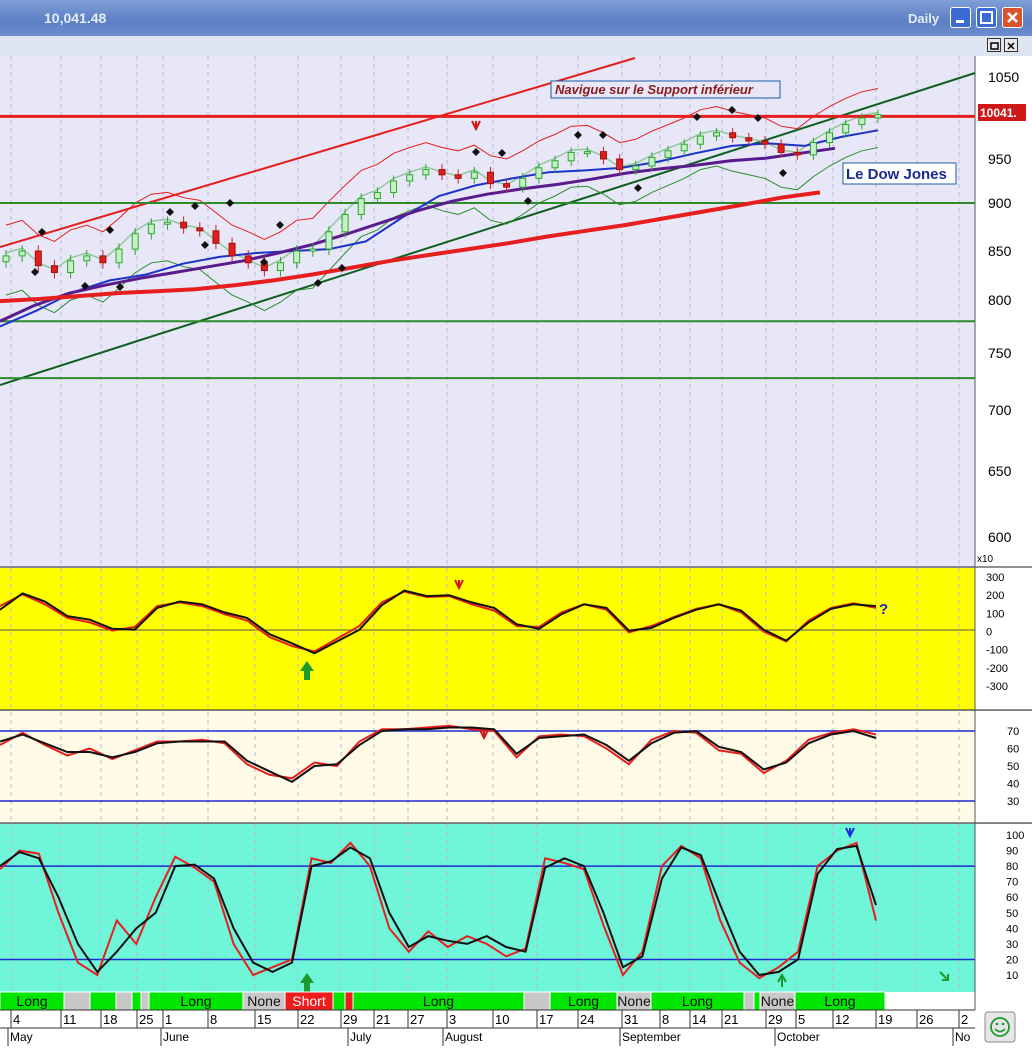 This screenshot has width=1032, height=1050. Describe the element at coordinates (546, 1019) in the screenshot. I see `day-label: 17` at that location.